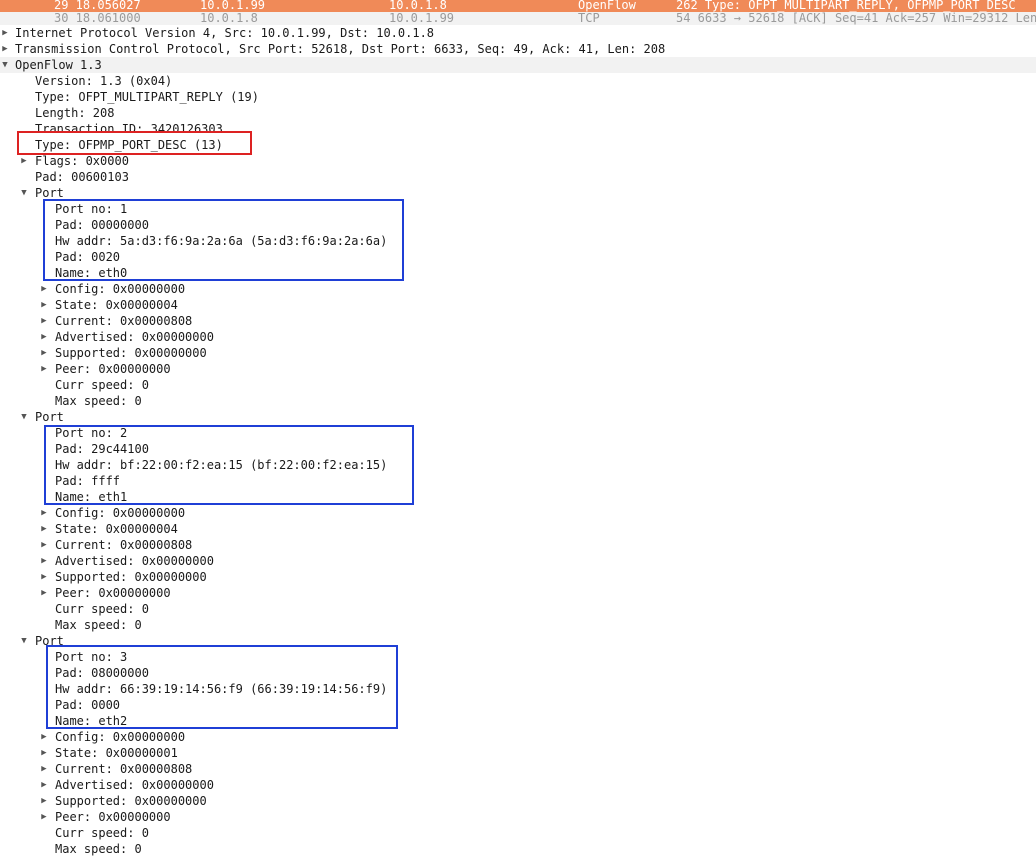 The image size is (1036, 862). What do you see at coordinates (104, 81) in the screenshot?
I see `tree-item-label: Version: 1.3 (0x04)` at bounding box center [104, 81].